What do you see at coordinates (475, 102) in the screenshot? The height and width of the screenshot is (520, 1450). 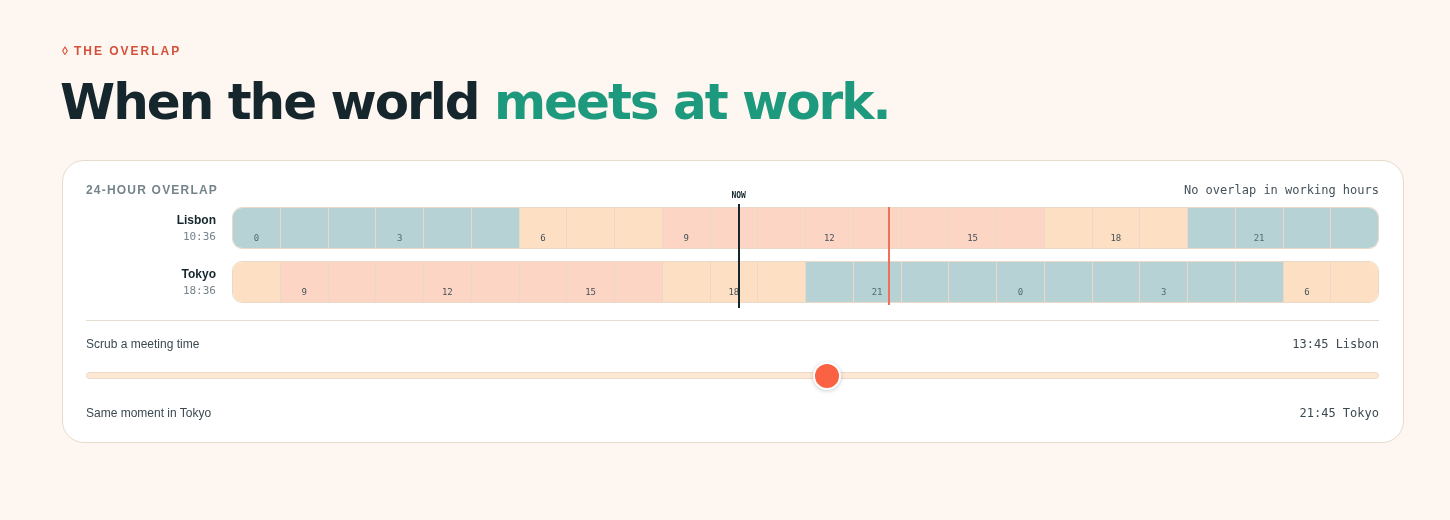 I see `page-heading: When the world meets at work.` at bounding box center [475, 102].